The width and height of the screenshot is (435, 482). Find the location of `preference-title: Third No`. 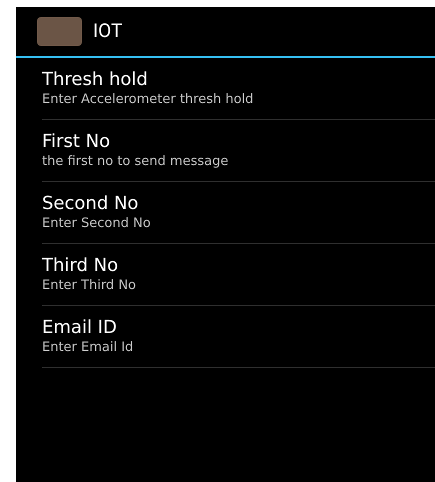

preference-title: Third No is located at coordinates (81, 265).